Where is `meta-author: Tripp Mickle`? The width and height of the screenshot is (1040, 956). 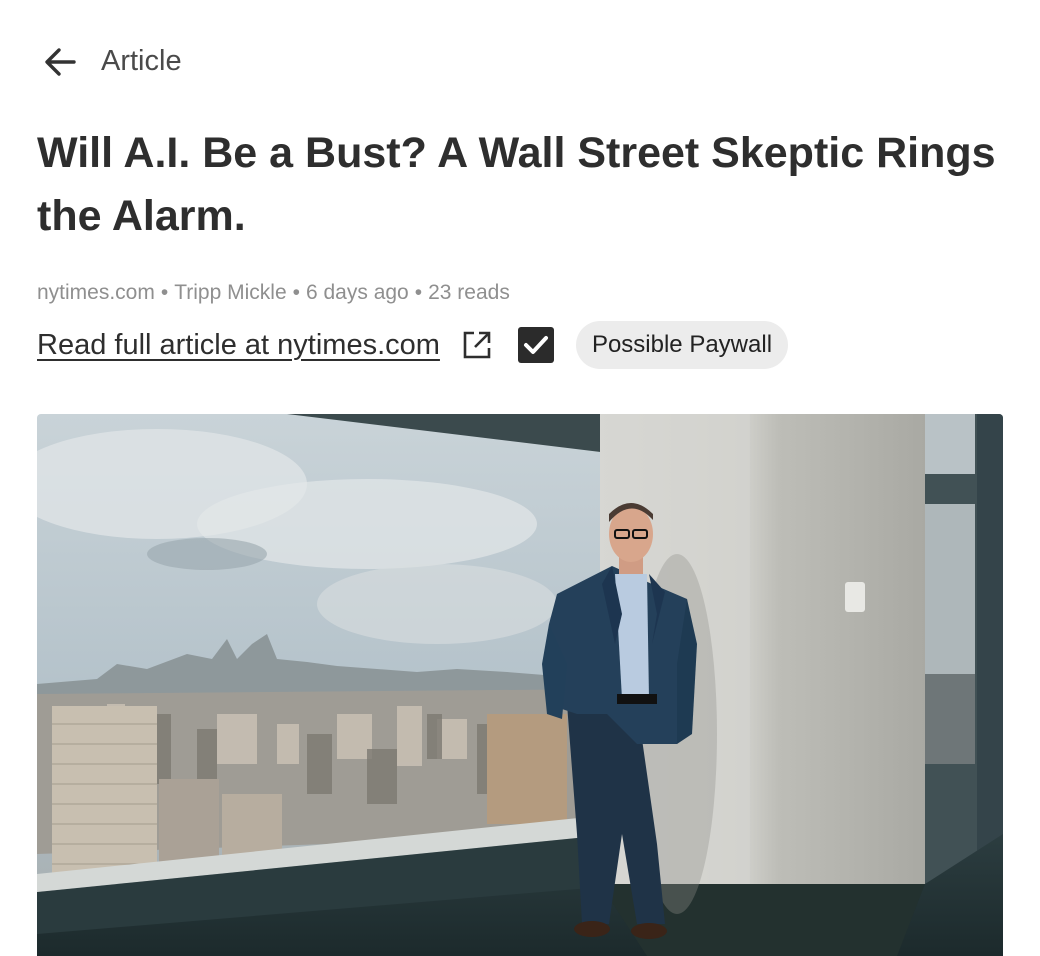
meta-author: Tripp Mickle is located at coordinates (230, 292).